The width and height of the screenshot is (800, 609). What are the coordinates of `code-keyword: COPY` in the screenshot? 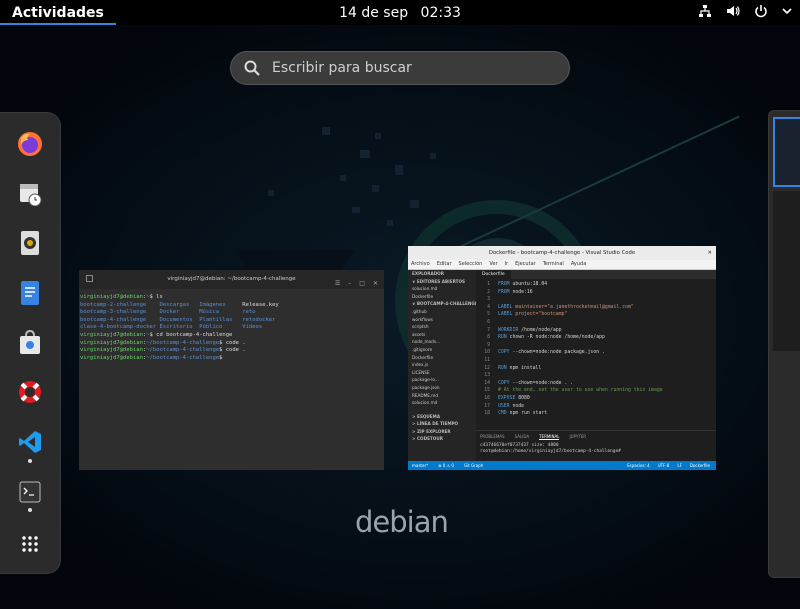 It's located at (504, 383).